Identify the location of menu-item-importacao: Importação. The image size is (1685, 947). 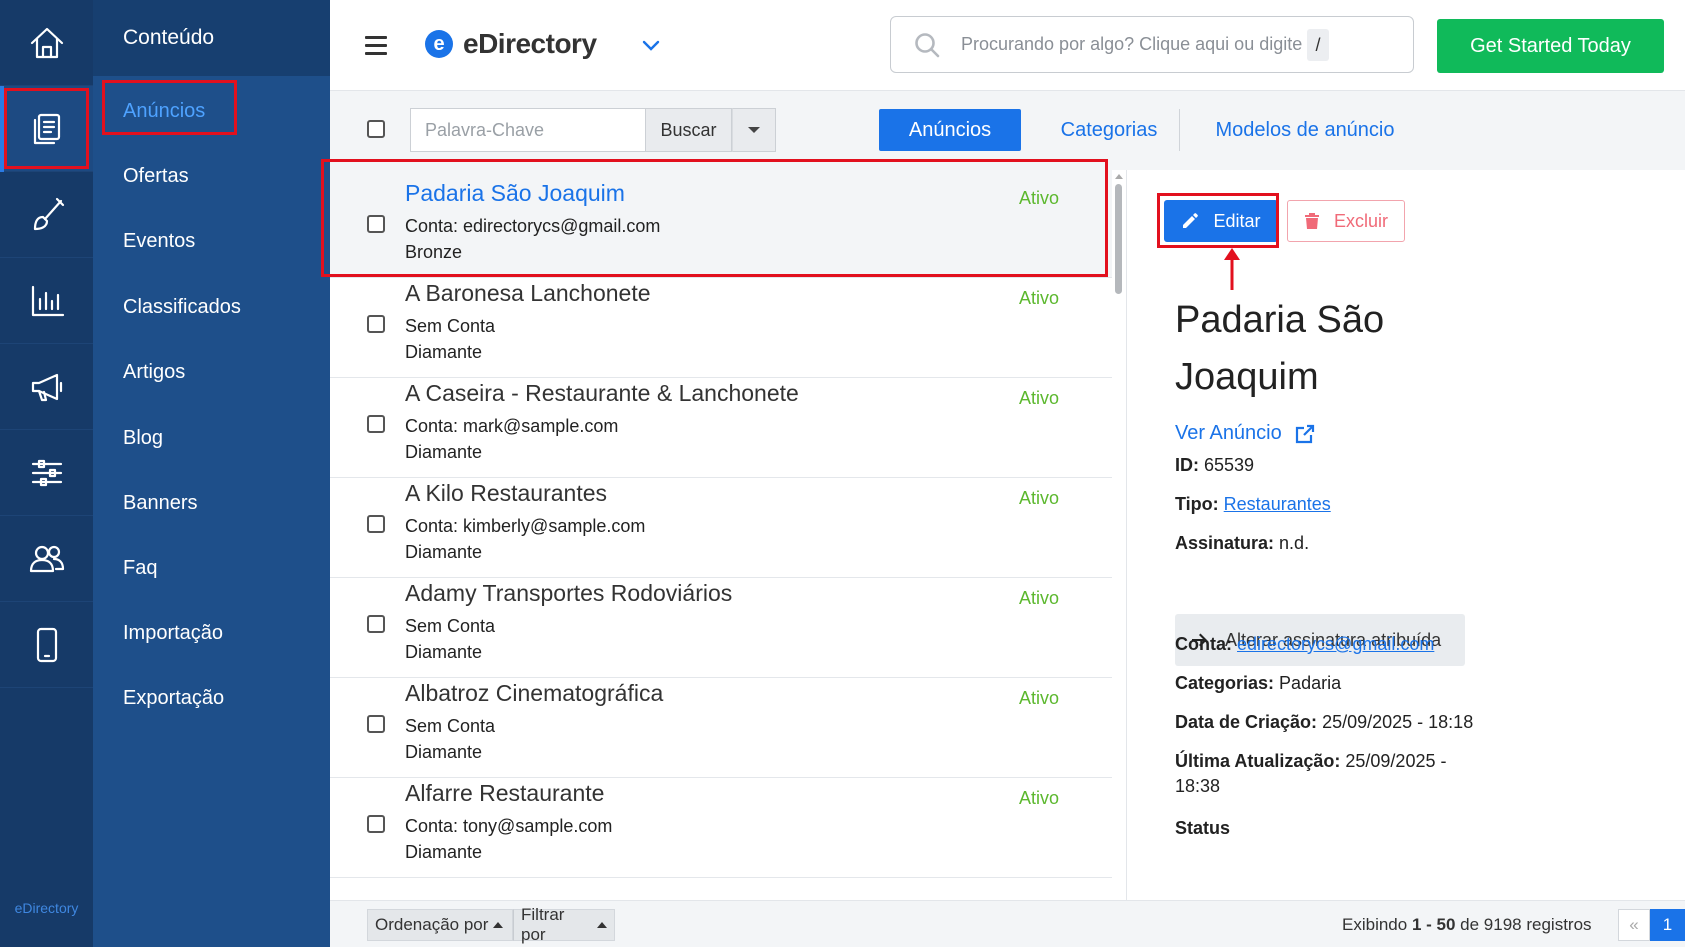
(173, 633).